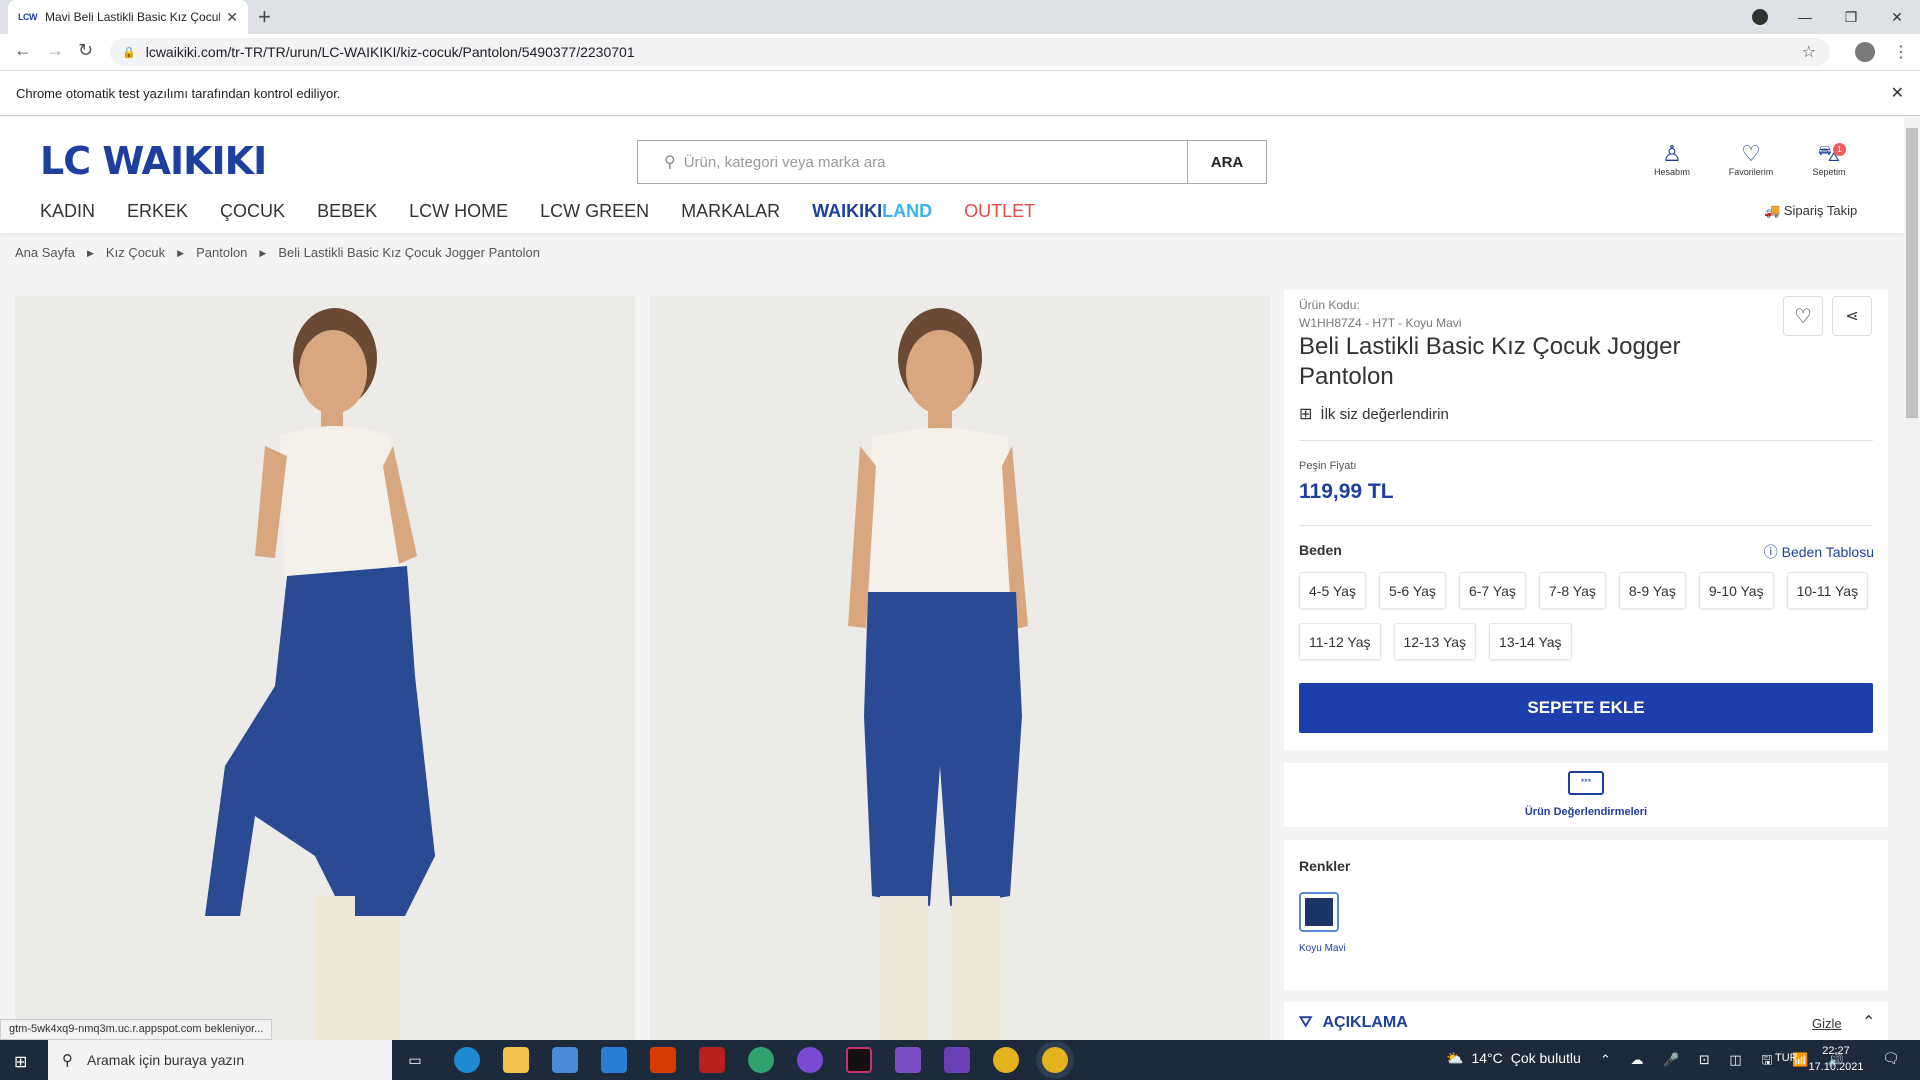 This screenshot has width=1920, height=1080. What do you see at coordinates (1760, 17) in the screenshot?
I see `tab-search-icon` at bounding box center [1760, 17].